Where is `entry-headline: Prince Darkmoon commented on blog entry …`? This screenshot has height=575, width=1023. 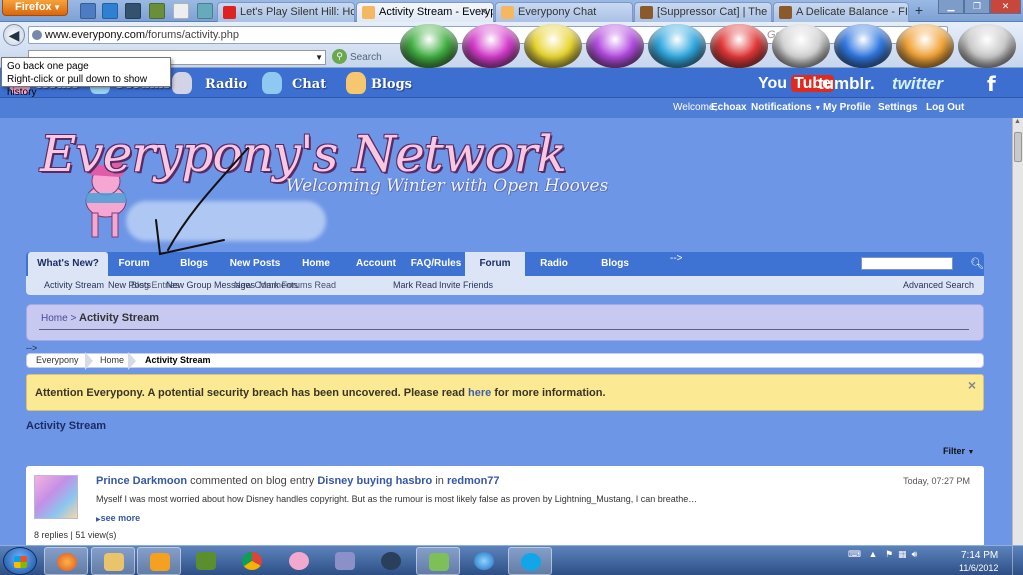 entry-headline: Prince Darkmoon commented on blog entry … is located at coordinates (298, 481).